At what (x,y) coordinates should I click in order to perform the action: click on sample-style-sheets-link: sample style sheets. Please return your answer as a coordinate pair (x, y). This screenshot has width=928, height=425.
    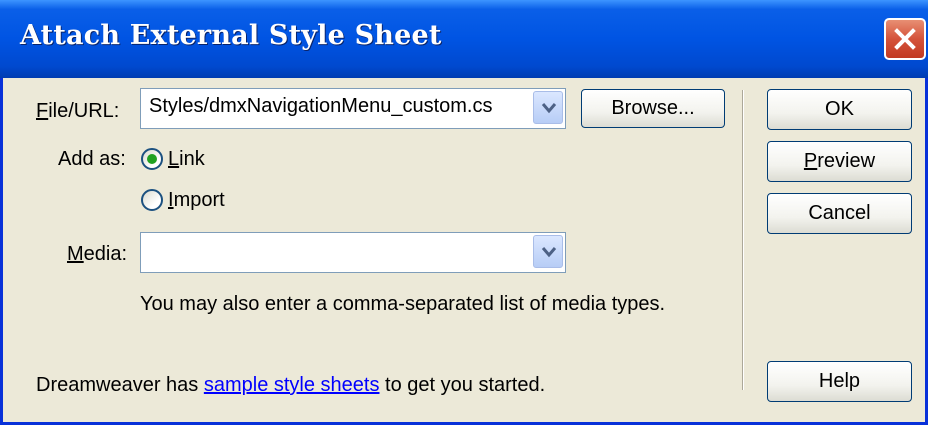
    Looking at the image, I should click on (292, 385).